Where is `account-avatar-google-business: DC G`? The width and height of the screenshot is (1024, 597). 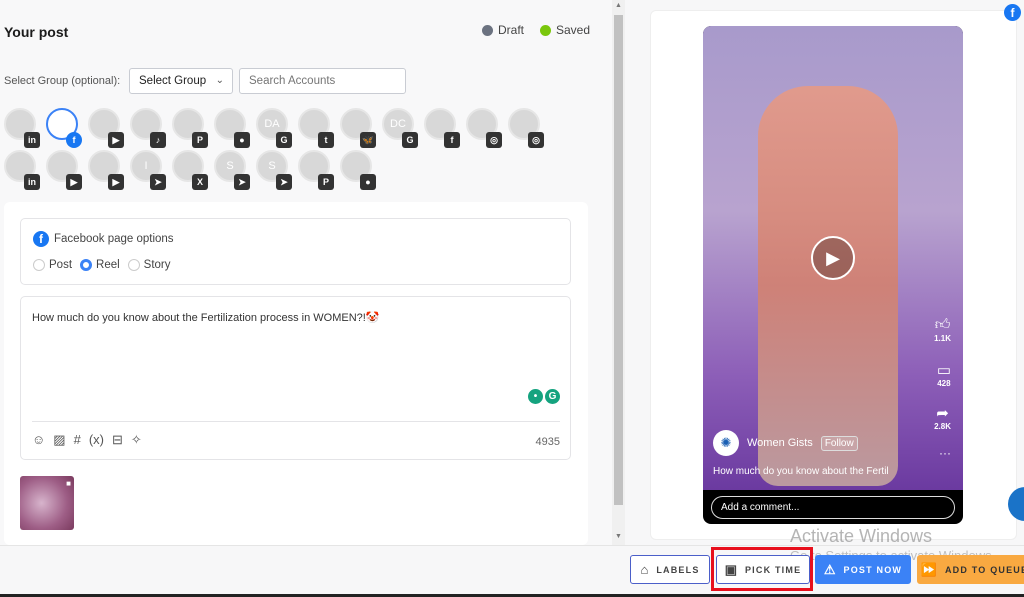 account-avatar-google-business: DC G is located at coordinates (400, 128).